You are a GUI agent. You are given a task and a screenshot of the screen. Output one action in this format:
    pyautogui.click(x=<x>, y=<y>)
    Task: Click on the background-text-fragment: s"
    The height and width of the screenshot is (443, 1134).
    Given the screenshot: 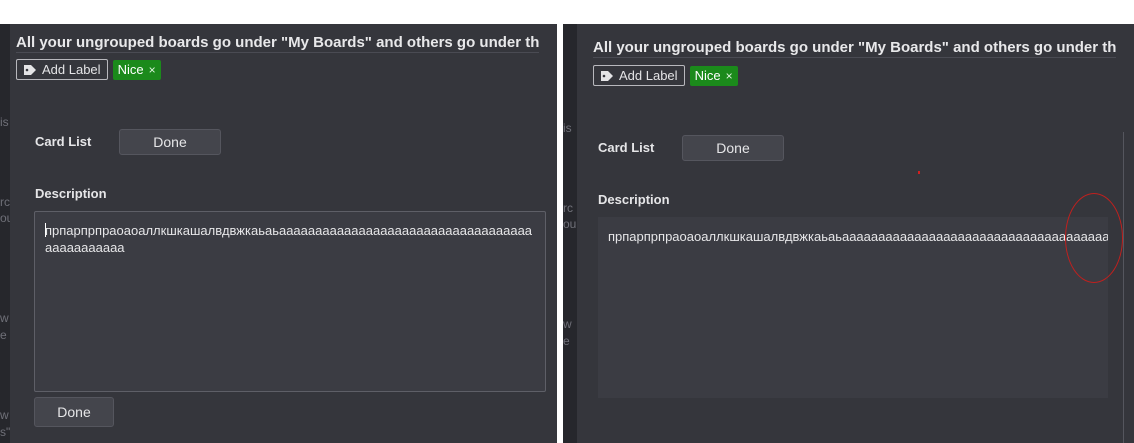 What is the action you would take?
    pyautogui.click(x=5, y=432)
    